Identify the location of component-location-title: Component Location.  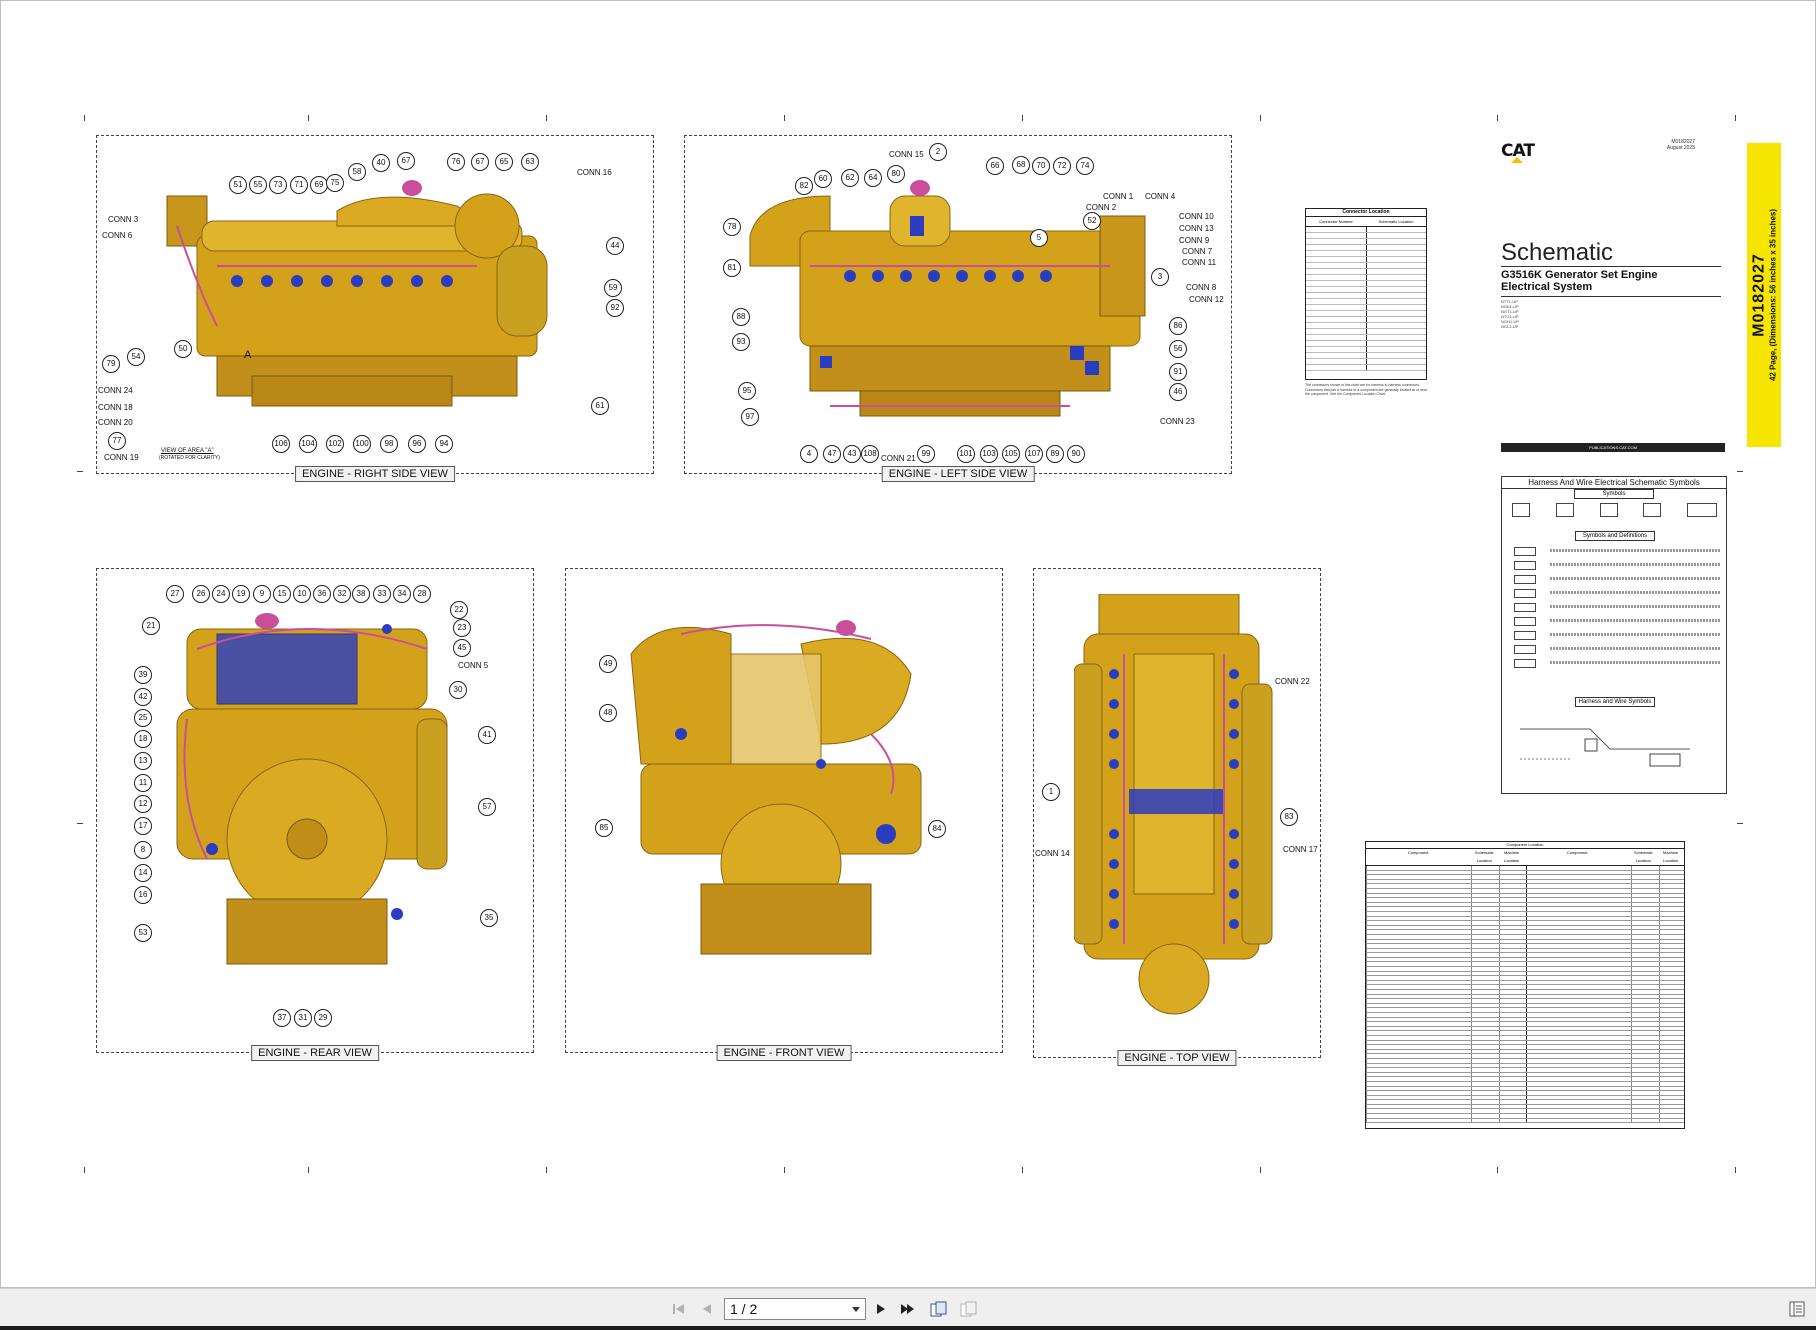
(1525, 845).